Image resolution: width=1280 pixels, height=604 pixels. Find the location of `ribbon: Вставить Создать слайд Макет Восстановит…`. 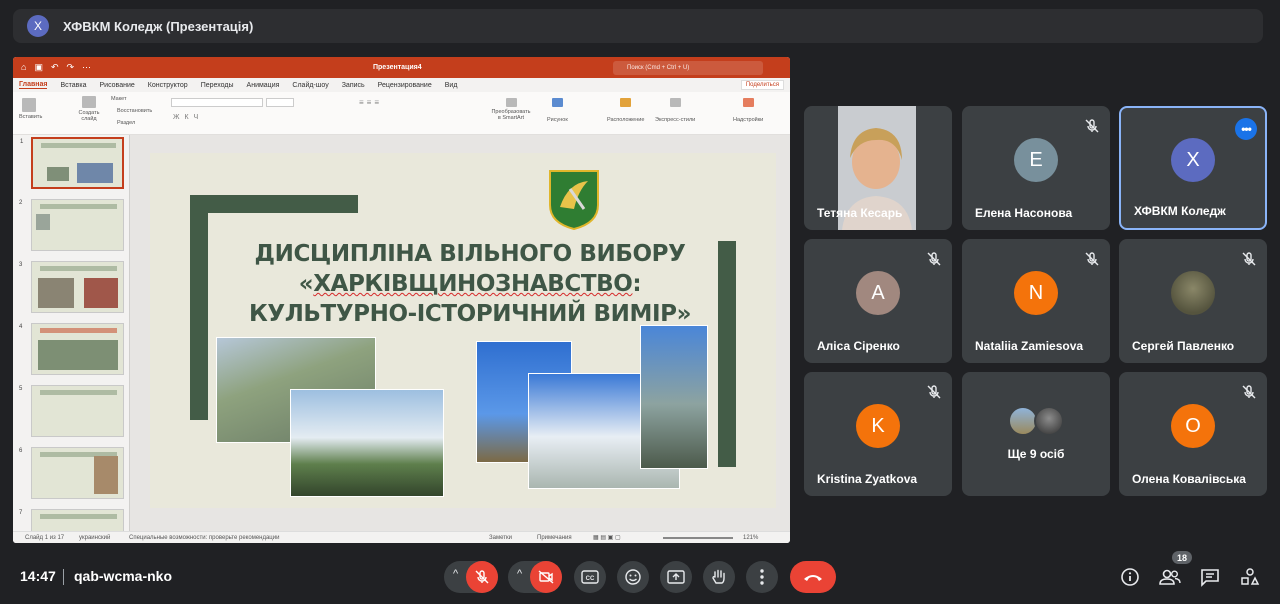

ribbon: Вставить Создать слайд Макет Восстановит… is located at coordinates (401, 113).